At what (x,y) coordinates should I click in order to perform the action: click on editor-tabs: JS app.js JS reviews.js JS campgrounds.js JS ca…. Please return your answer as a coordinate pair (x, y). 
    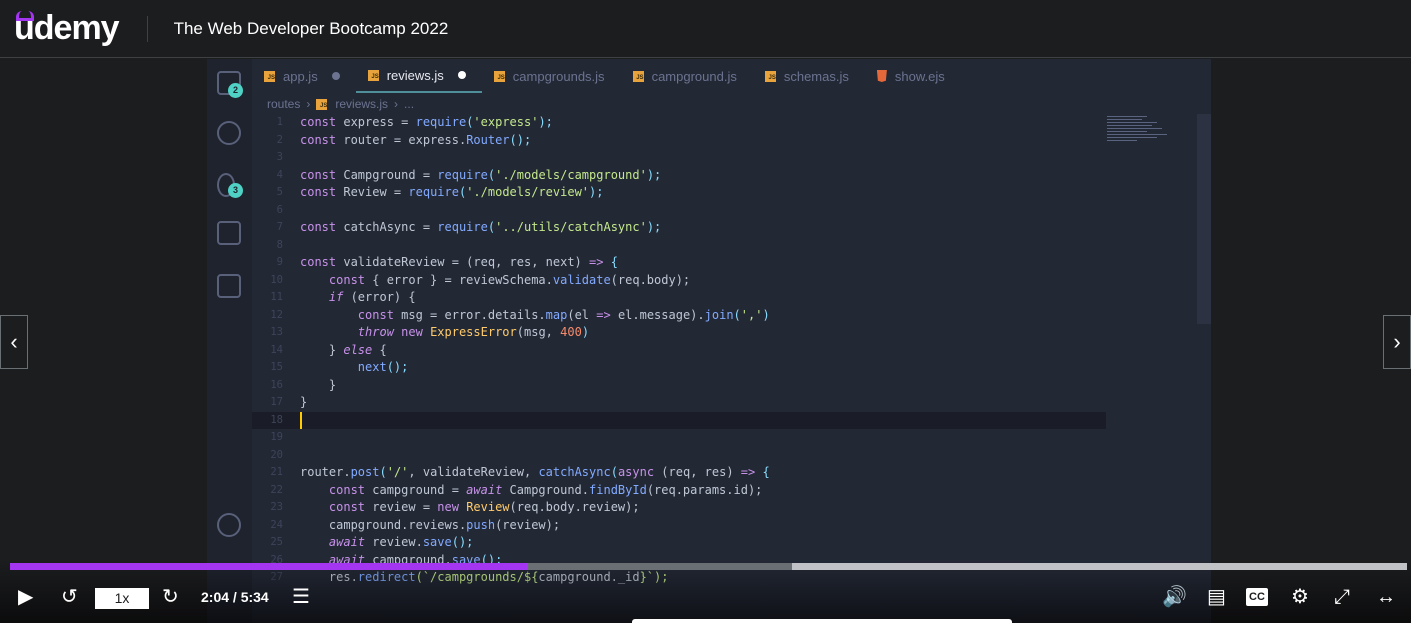
    Looking at the image, I should click on (731, 76).